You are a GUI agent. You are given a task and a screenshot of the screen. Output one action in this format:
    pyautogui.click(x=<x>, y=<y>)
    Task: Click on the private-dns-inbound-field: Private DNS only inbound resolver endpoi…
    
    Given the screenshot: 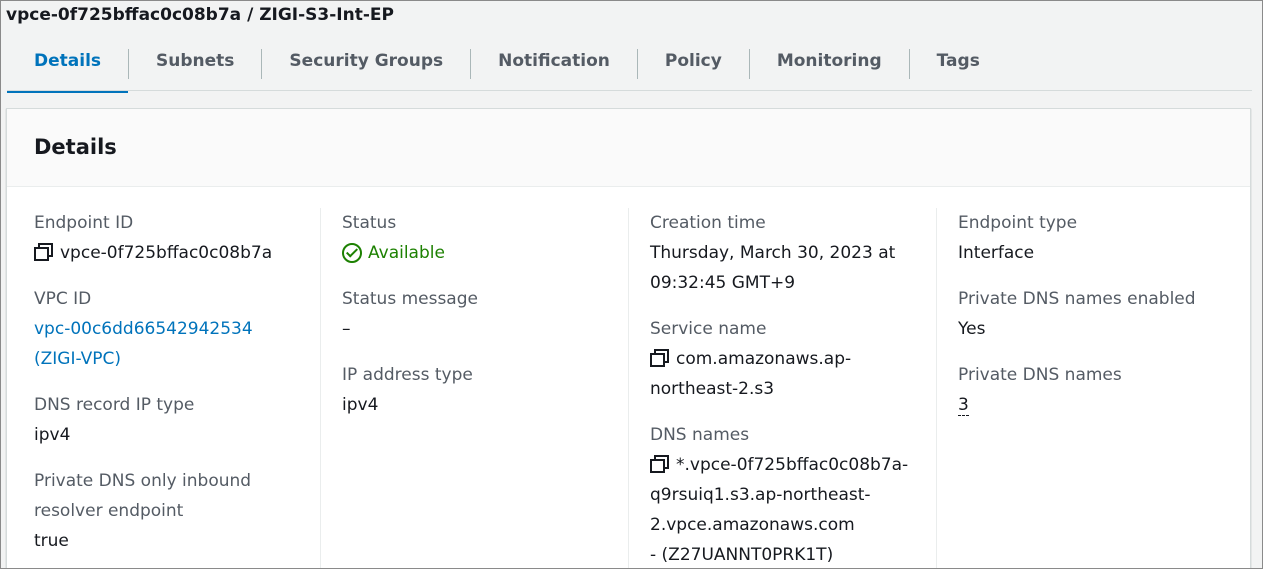 What is the action you would take?
    pyautogui.click(x=174, y=511)
    